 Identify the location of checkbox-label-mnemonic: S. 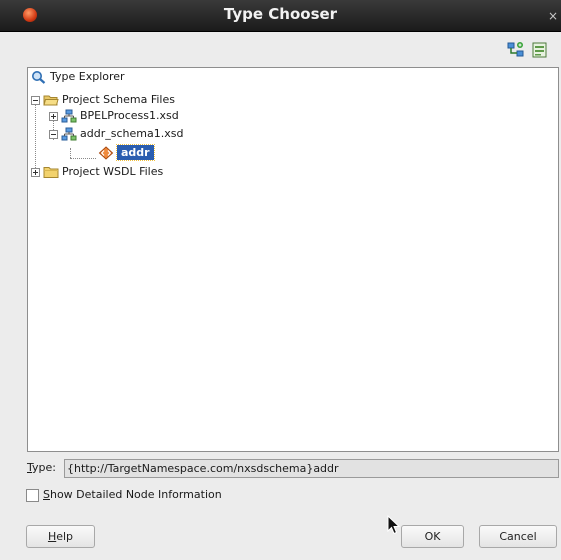
(46, 494).